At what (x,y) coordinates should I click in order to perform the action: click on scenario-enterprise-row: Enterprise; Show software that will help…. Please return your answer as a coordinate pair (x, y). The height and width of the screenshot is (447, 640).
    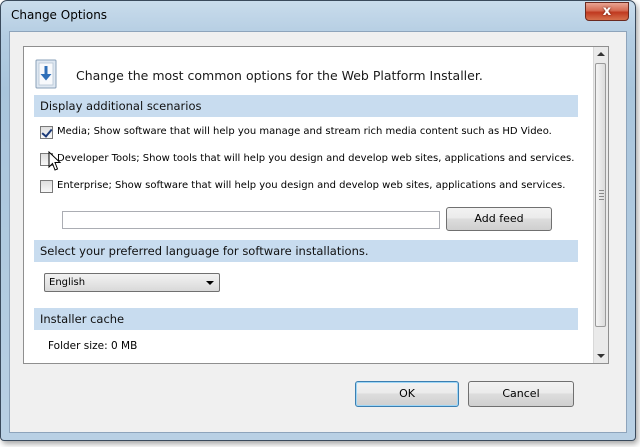
    Looking at the image, I should click on (310, 187).